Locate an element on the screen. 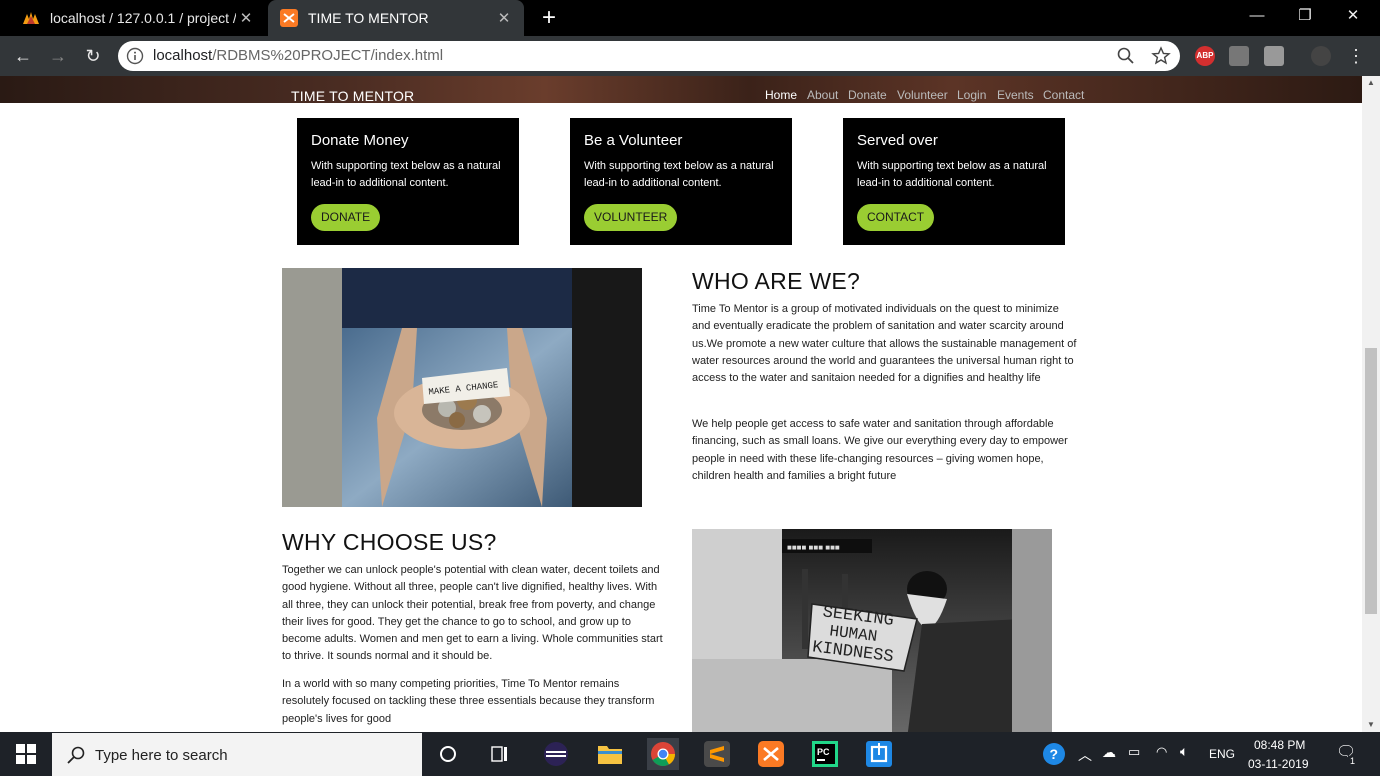 The height and width of the screenshot is (776, 1380). url-text: localhost/RDBMS%20PROJECT/index.html is located at coordinates (298, 55).